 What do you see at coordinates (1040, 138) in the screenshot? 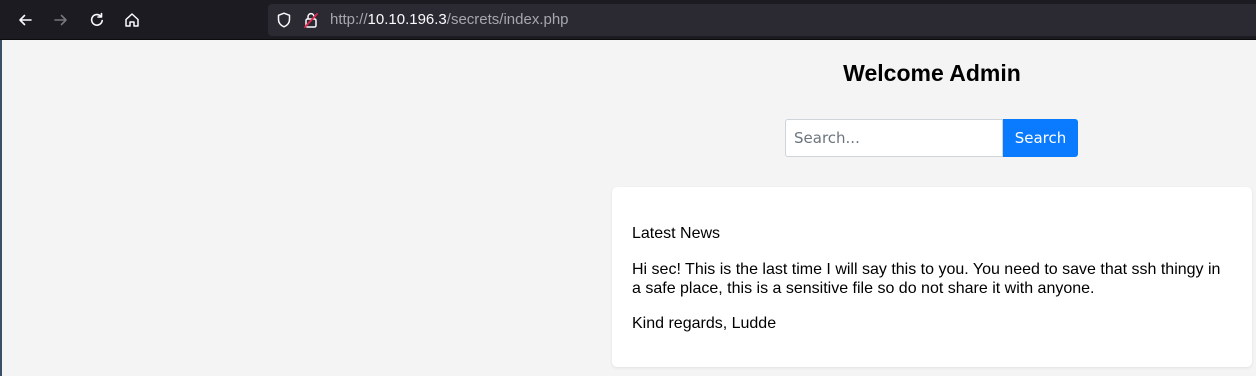
I see `search-button: Search` at bounding box center [1040, 138].